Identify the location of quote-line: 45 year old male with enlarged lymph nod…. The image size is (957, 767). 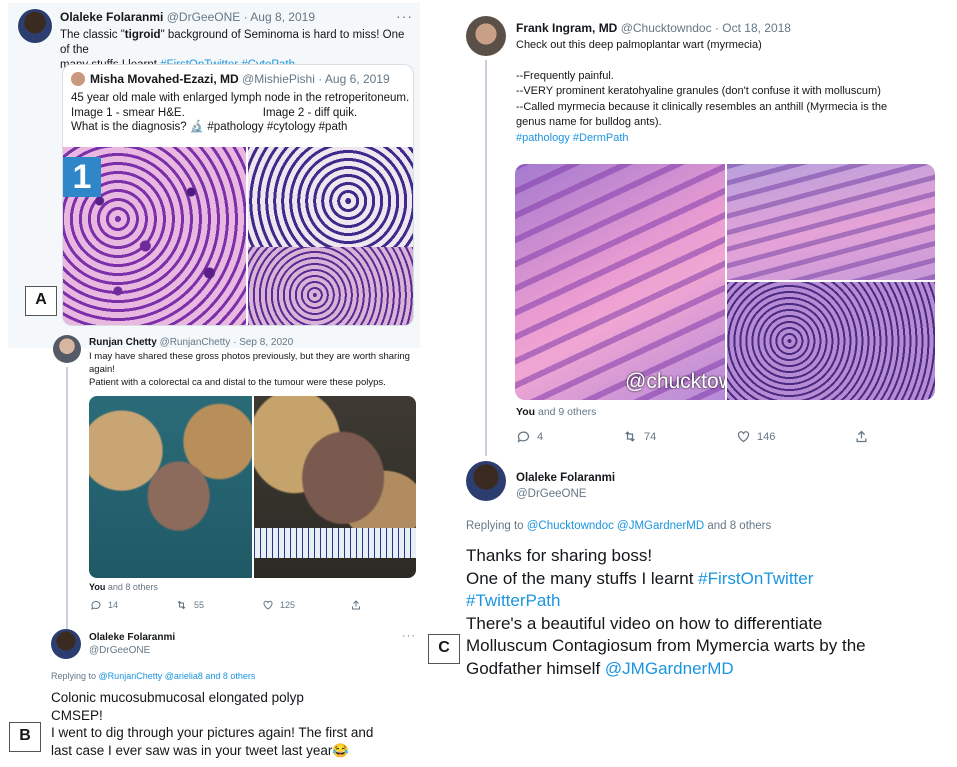
(240, 98).